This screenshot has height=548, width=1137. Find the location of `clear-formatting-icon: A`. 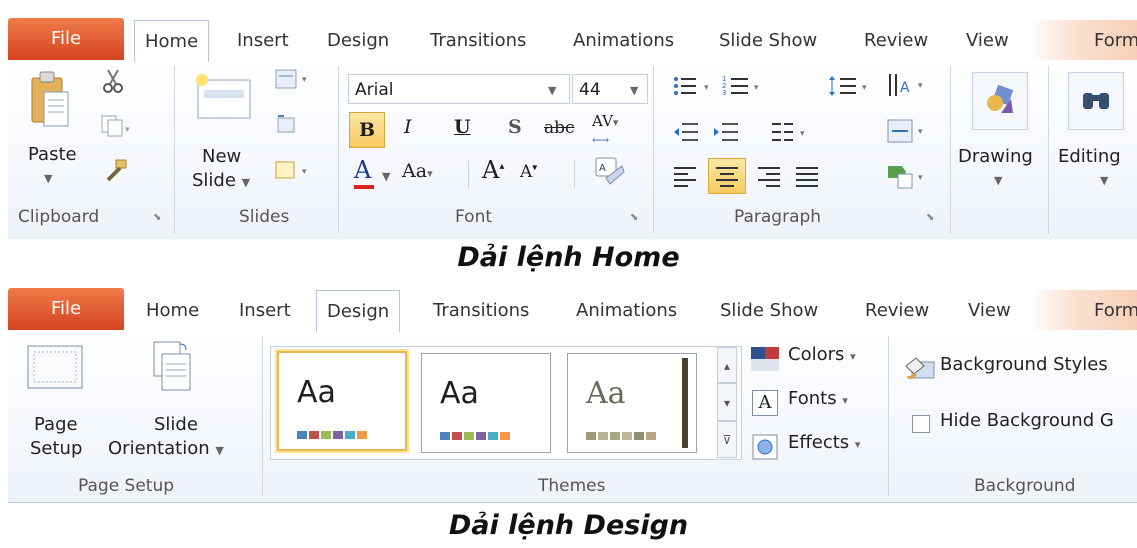

clear-formatting-icon: A is located at coordinates (609, 172).